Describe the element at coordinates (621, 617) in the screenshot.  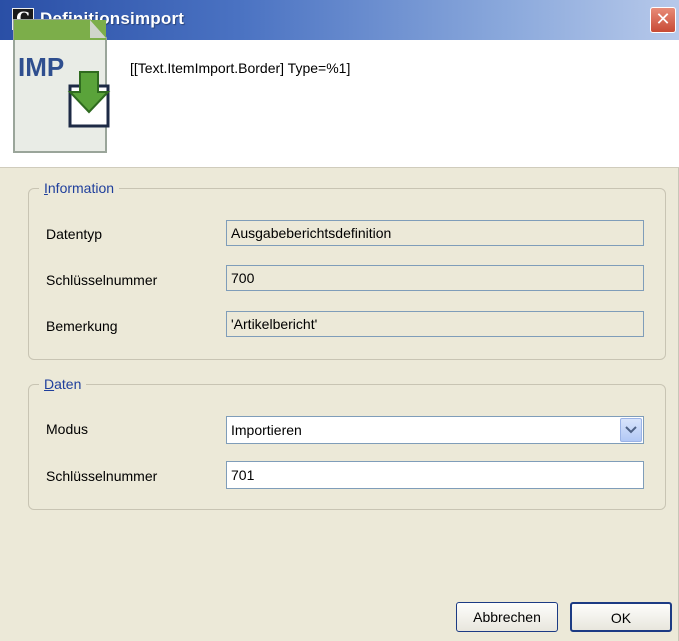
I see `ok-button: OK` at that location.